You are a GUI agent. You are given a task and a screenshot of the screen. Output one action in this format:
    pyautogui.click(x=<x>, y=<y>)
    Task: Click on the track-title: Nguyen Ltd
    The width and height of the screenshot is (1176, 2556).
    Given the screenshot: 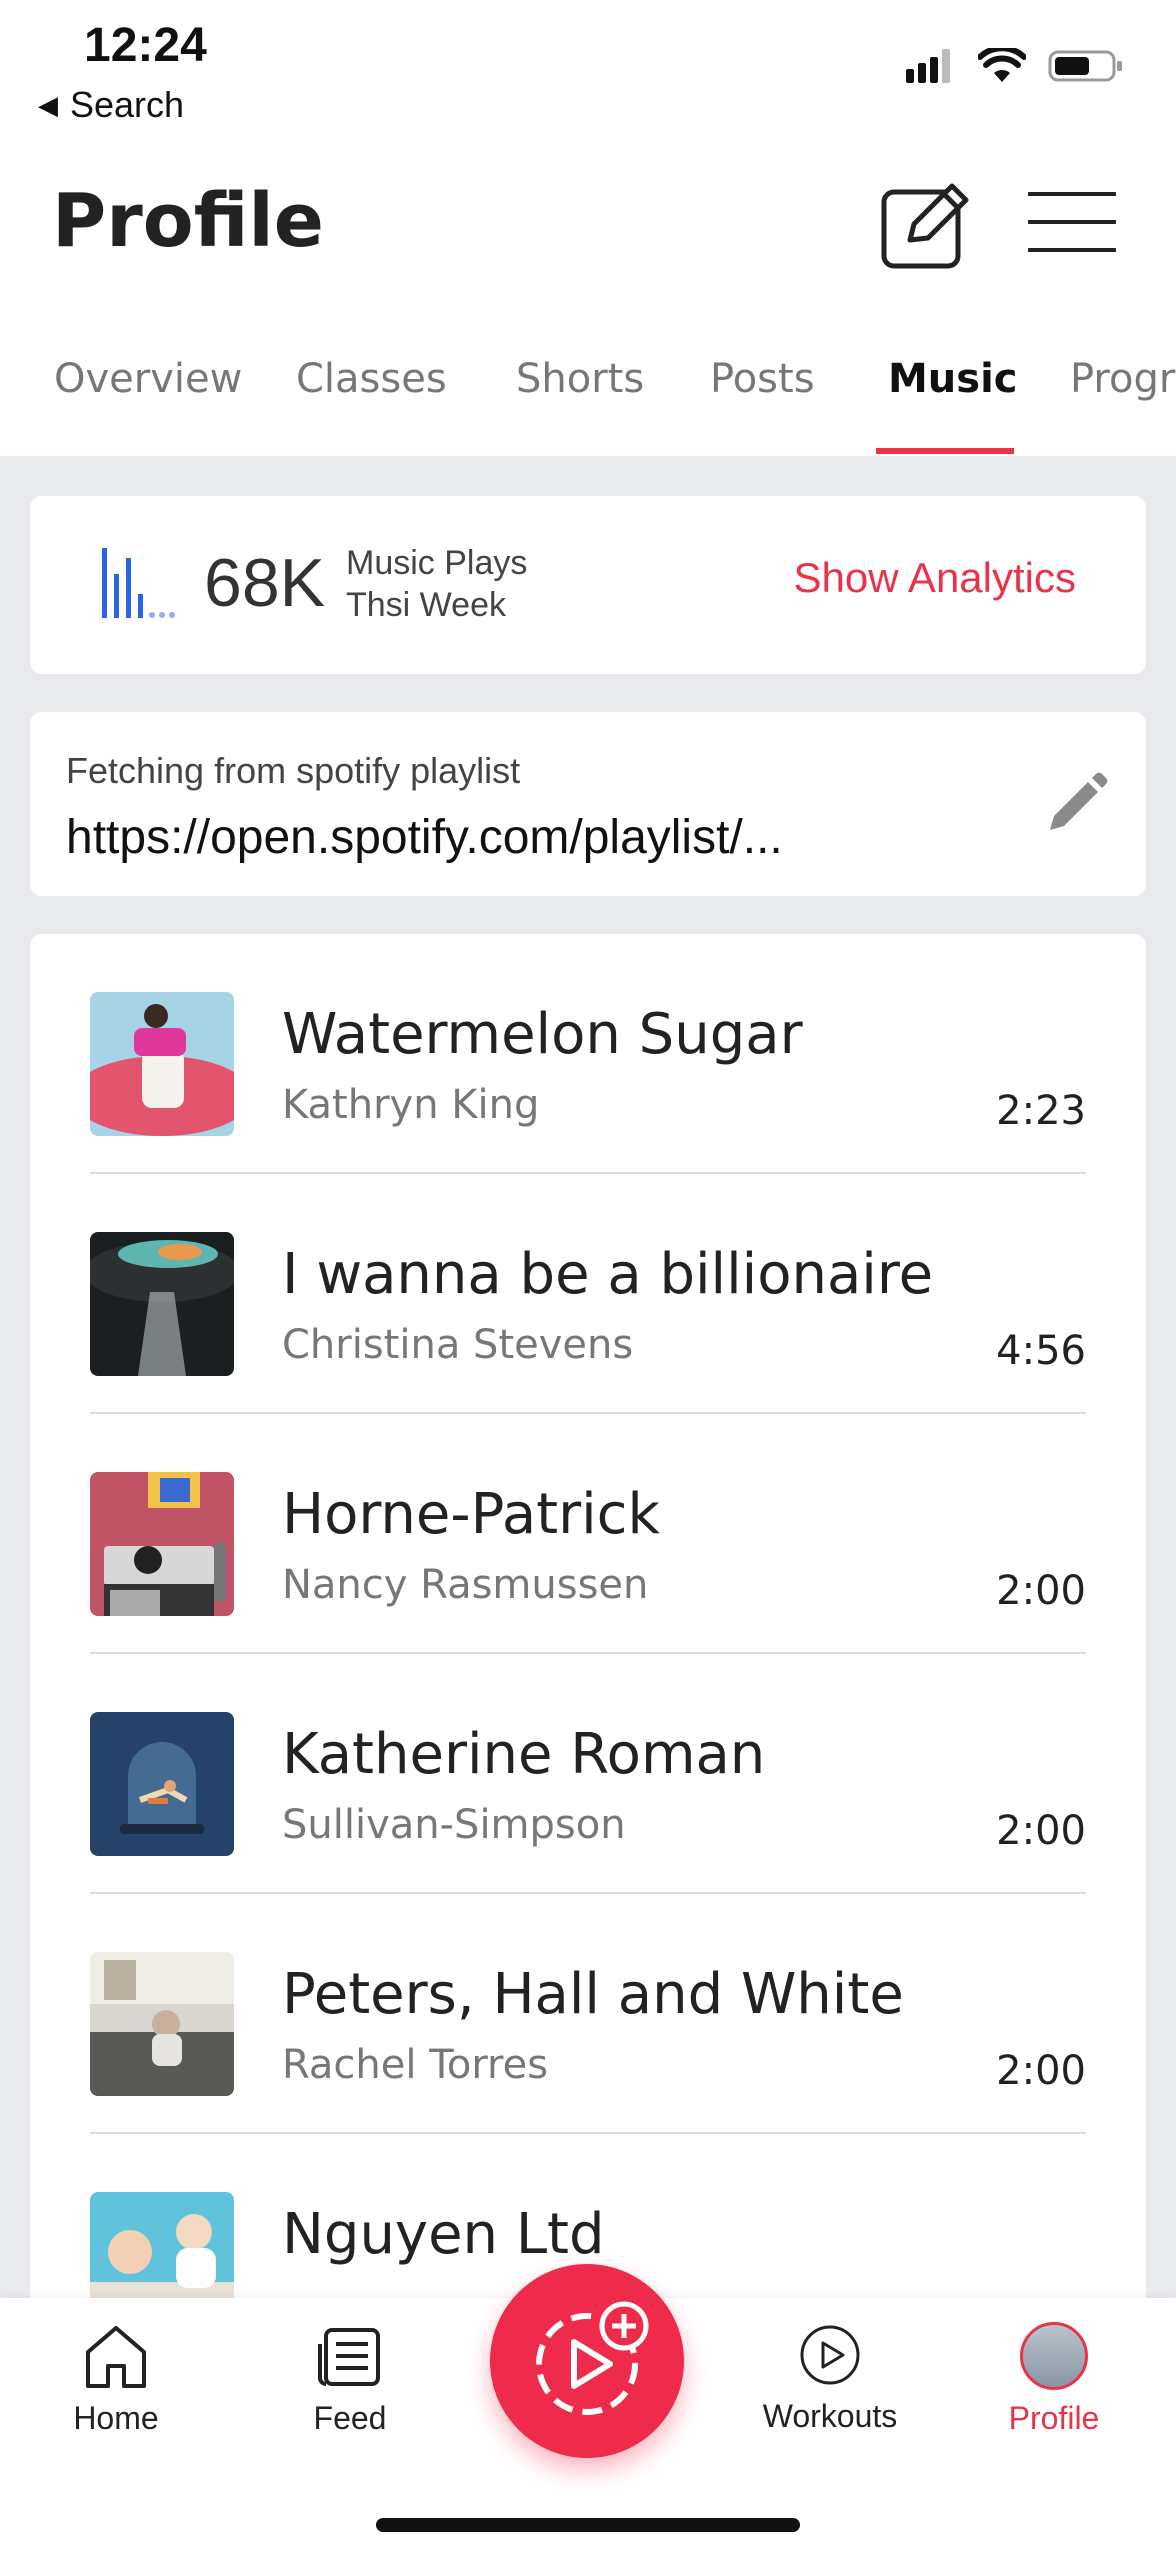 What is the action you would take?
    pyautogui.click(x=443, y=2234)
    